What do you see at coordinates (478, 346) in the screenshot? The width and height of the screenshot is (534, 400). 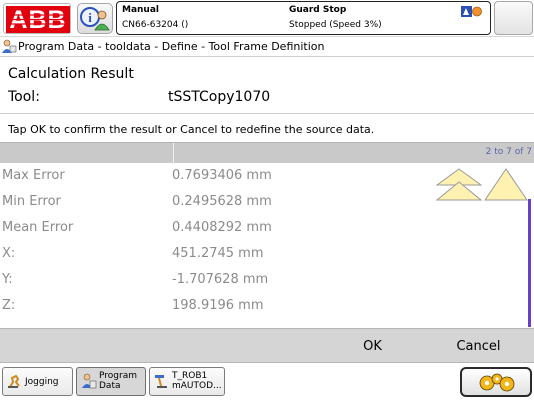 I see `cancel-button: Cancel` at bounding box center [478, 346].